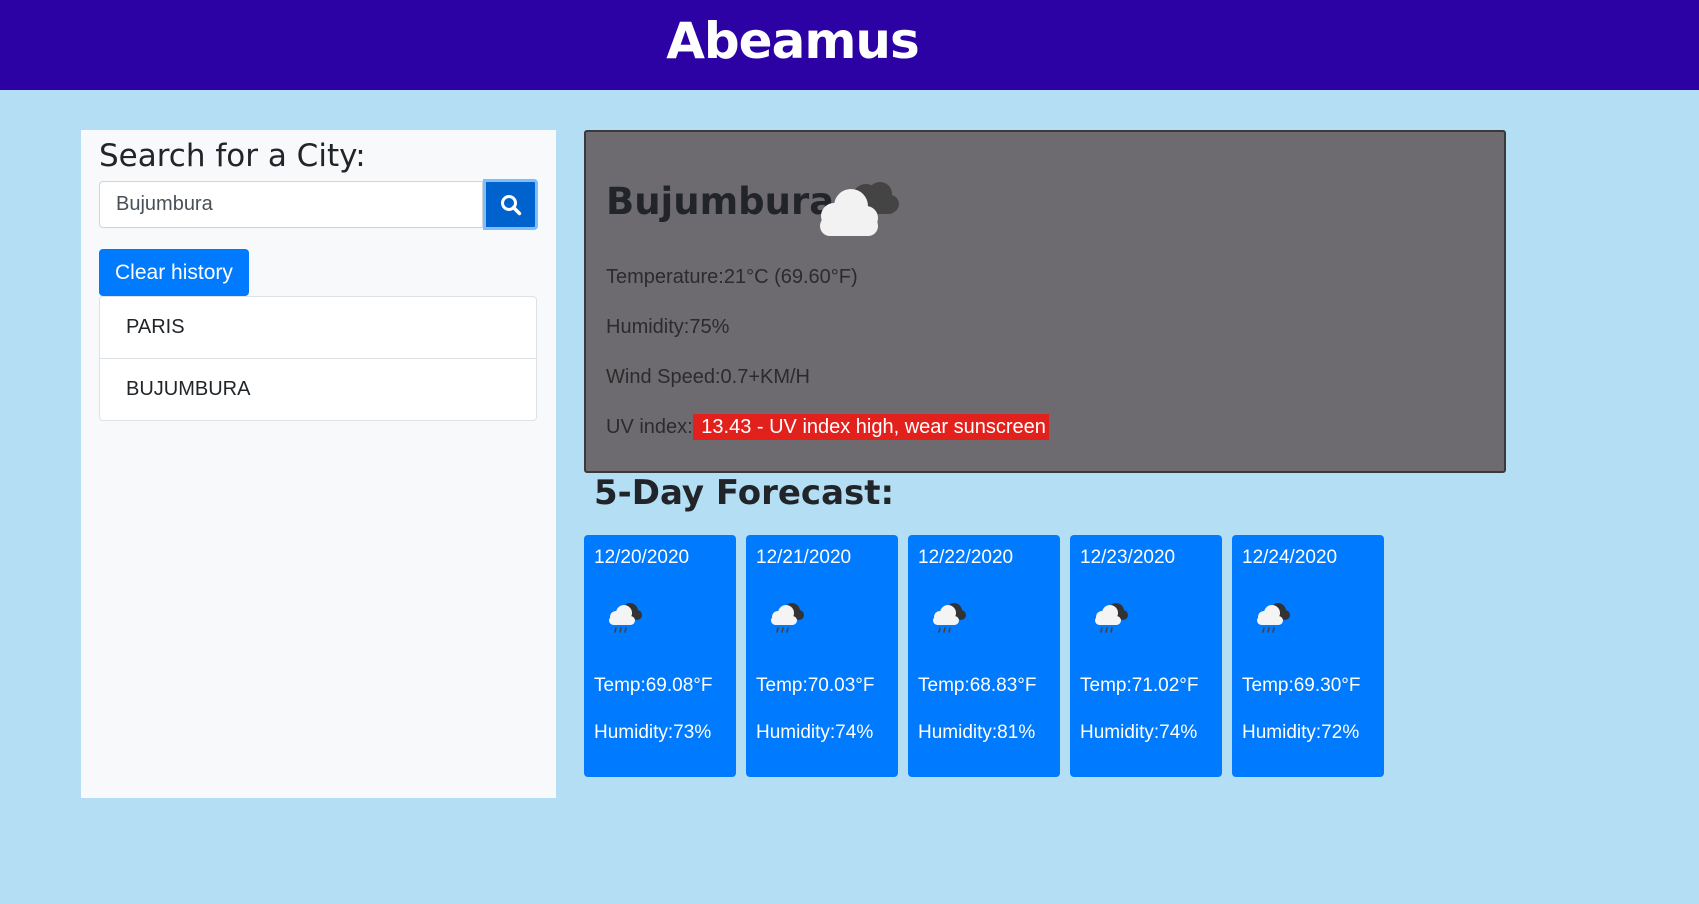  What do you see at coordinates (660, 656) in the screenshot?
I see `forecast-card: 12/20/2020 Temp:69.08°F Humidity:73%` at bounding box center [660, 656].